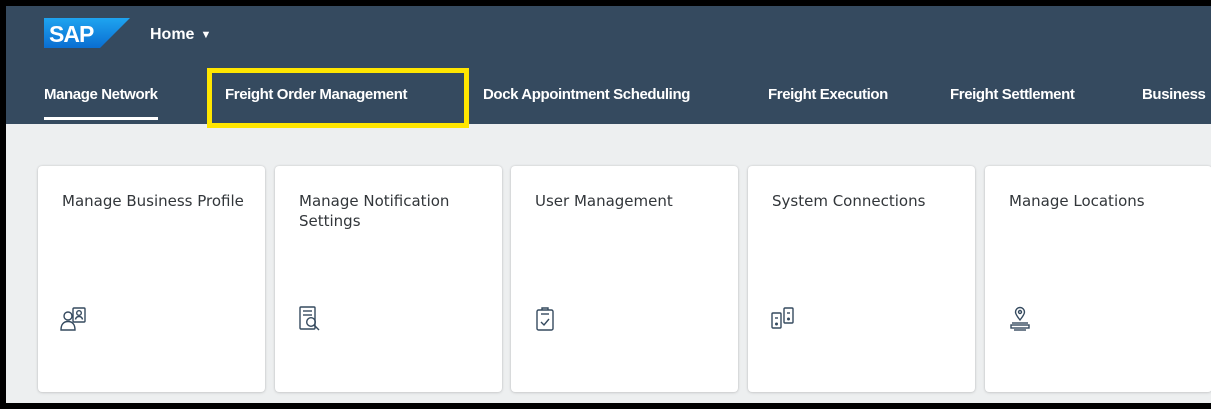 The width and height of the screenshot is (1211, 409). What do you see at coordinates (604, 201) in the screenshot?
I see `tile-title: User Management` at bounding box center [604, 201].